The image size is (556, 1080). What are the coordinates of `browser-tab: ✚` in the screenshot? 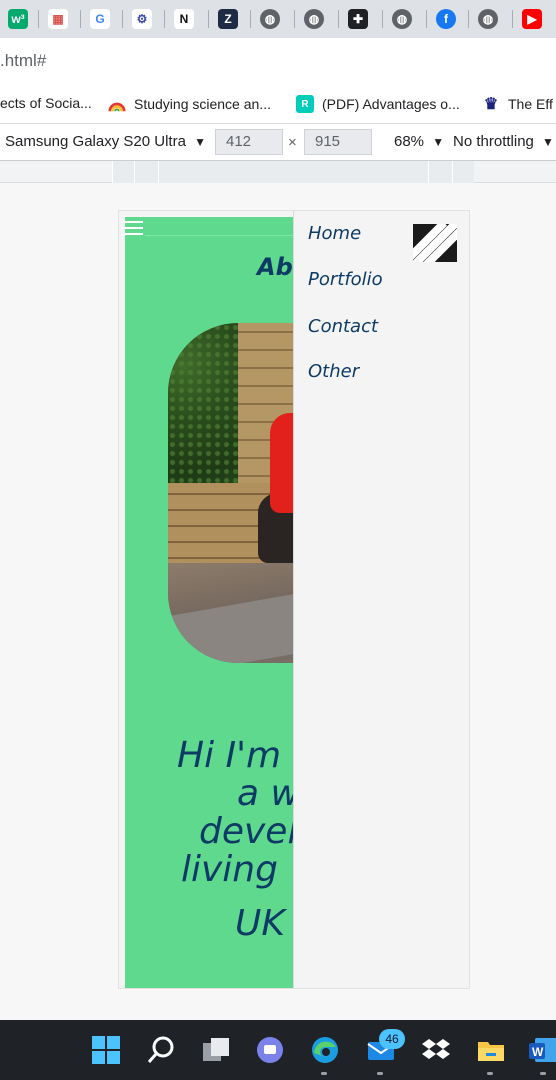 It's located at (358, 19).